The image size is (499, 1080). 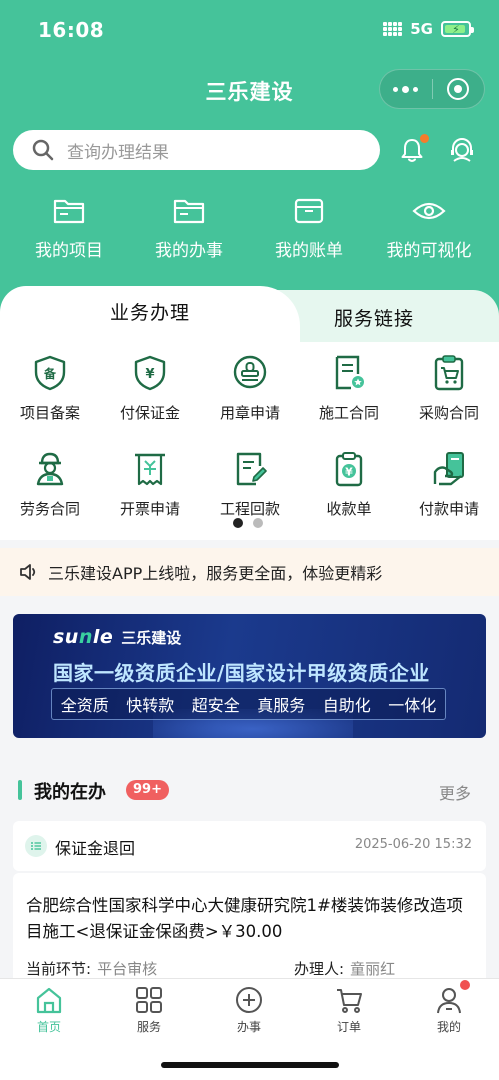 I want to click on banner-feature-list: 全资质 快转款 超安全 真服务 自助化 一体化, so click(x=248, y=704).